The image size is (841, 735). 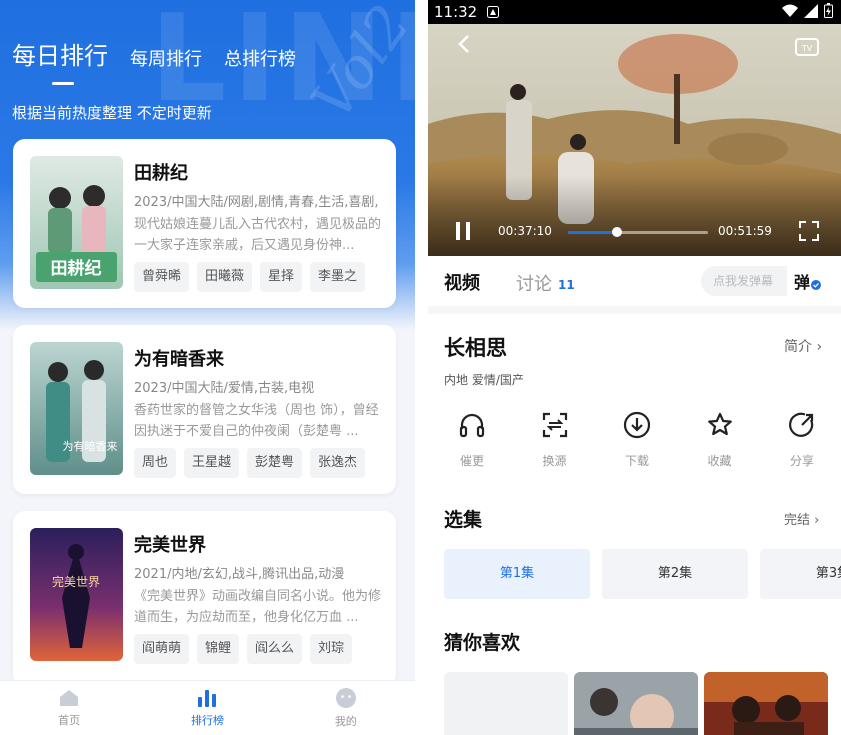 I want to click on profile-face-icon, so click(x=345, y=698).